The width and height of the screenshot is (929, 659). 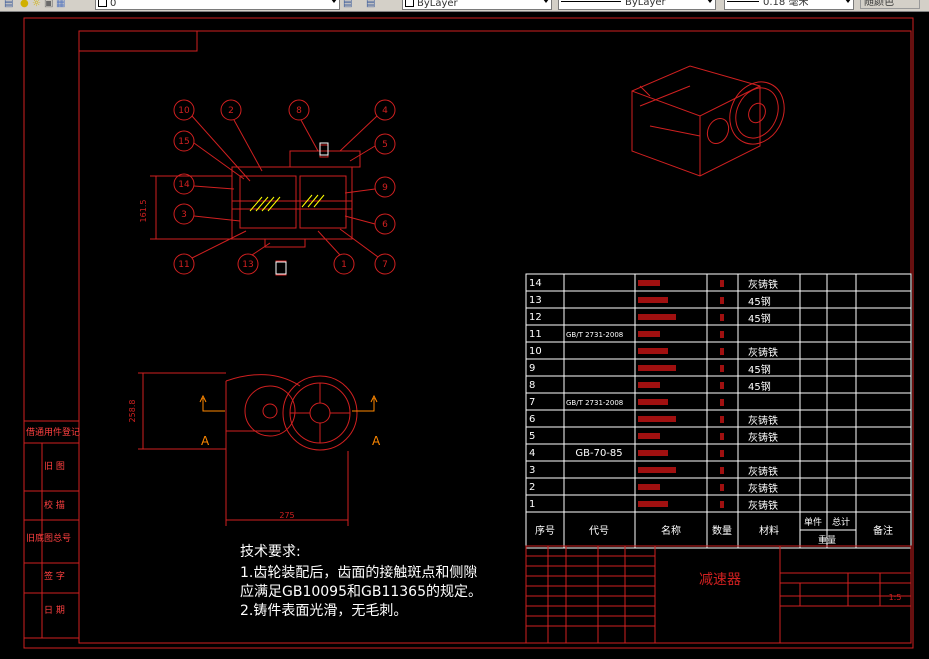 What do you see at coordinates (49, 4) in the screenshot?
I see `lock-icon: ▣` at bounding box center [49, 4].